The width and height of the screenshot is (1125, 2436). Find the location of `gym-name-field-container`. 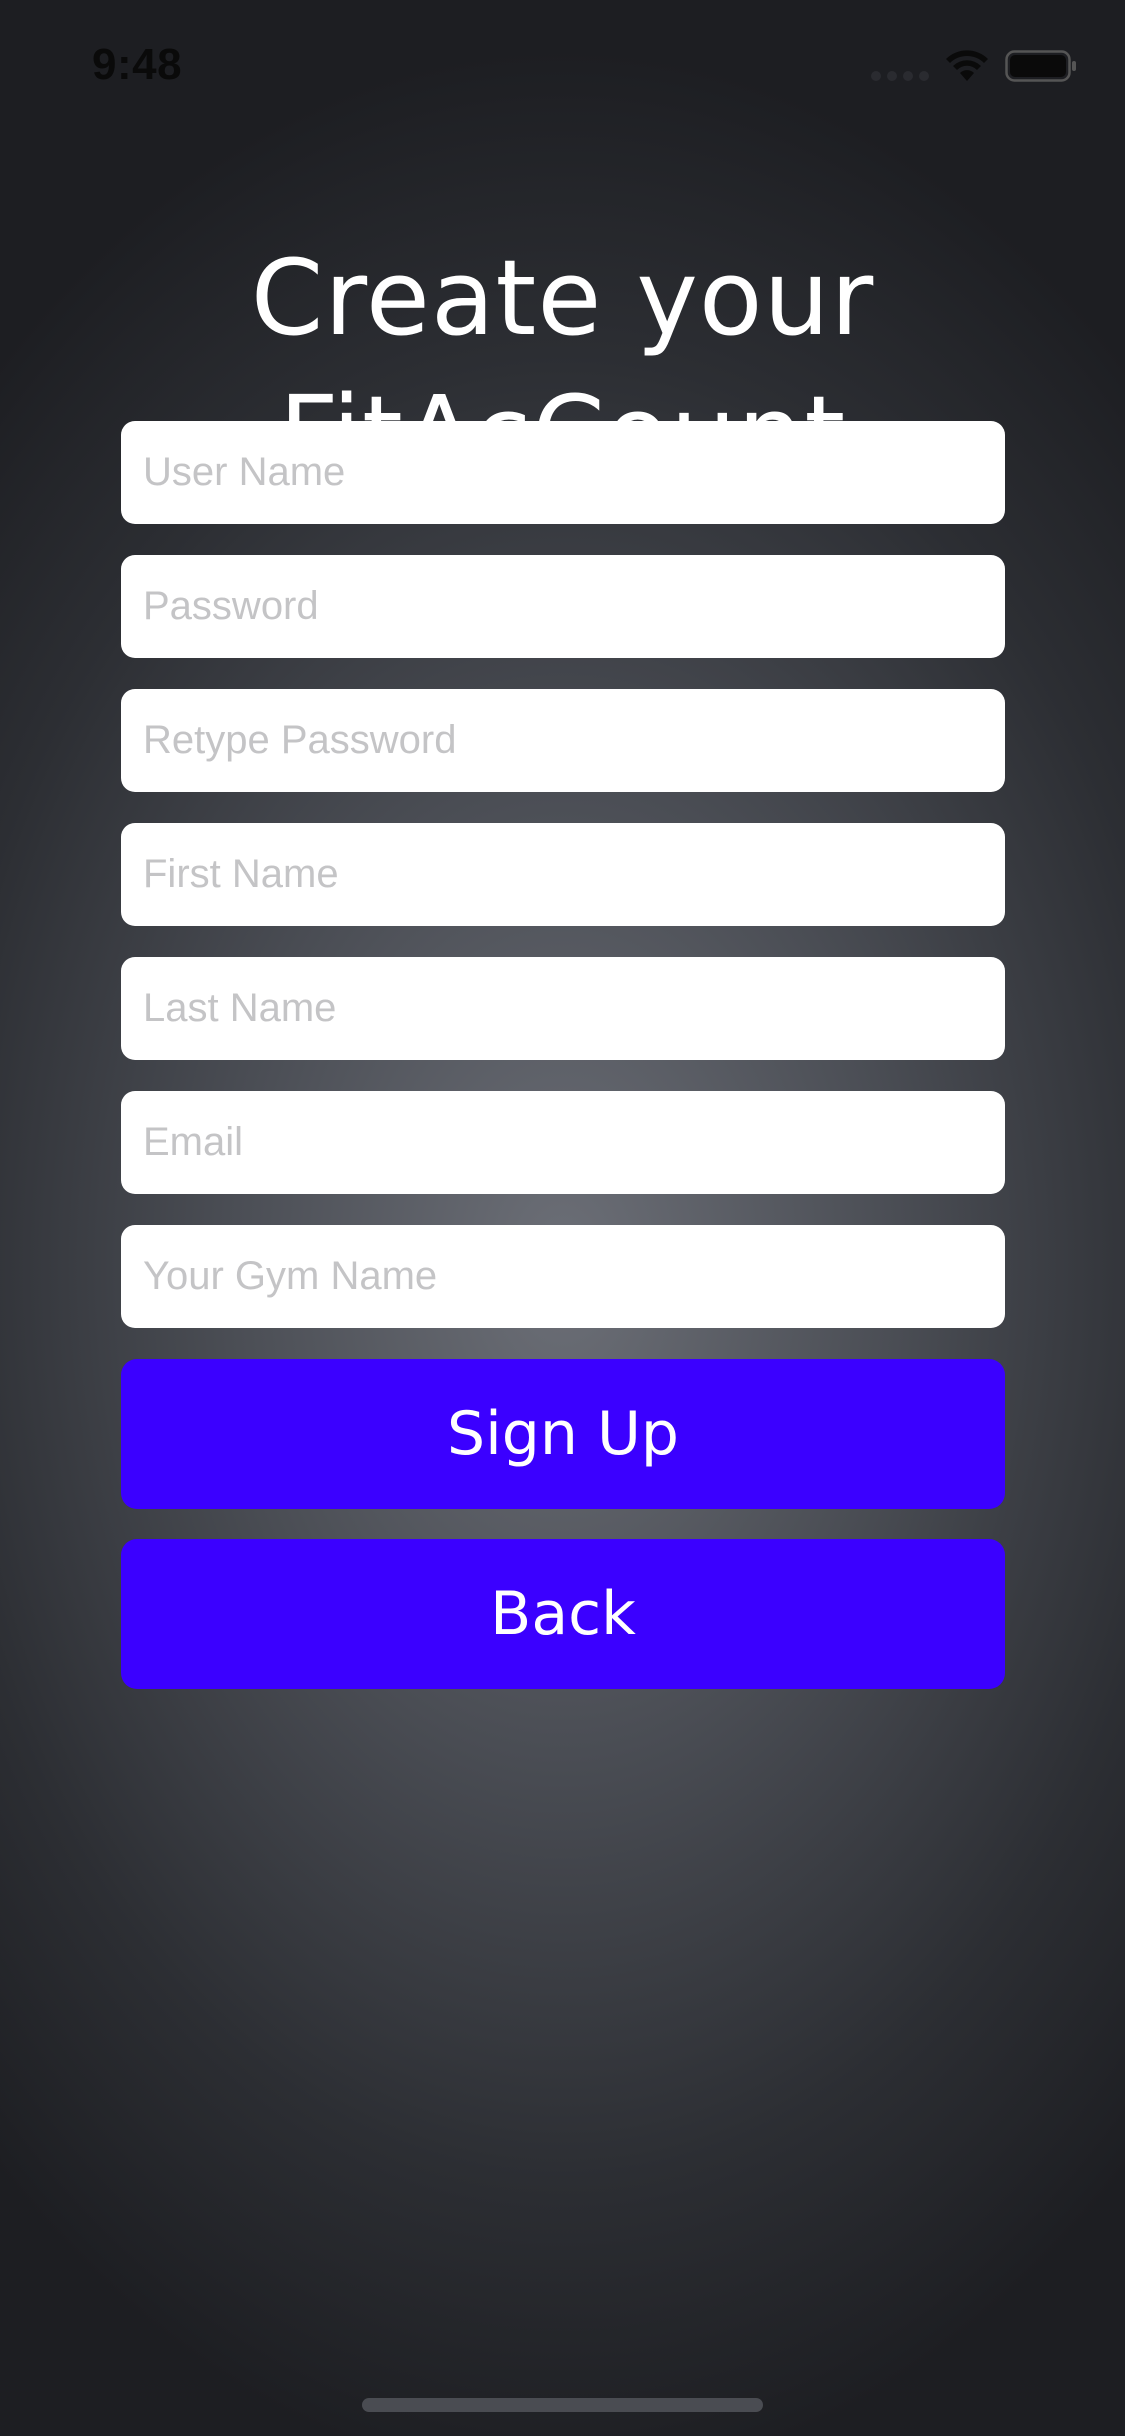

gym-name-field-container is located at coordinates (563, 1276).